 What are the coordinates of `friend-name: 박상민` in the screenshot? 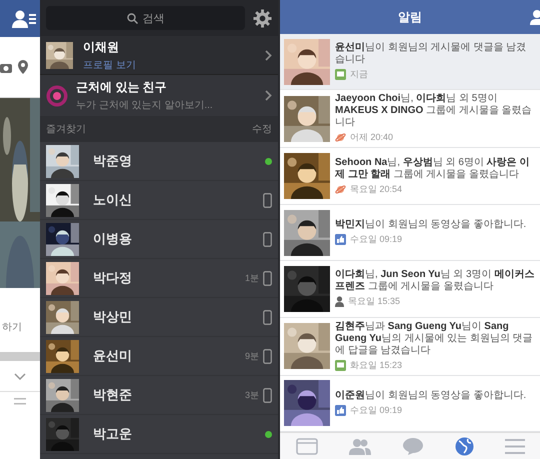 It's located at (171, 317).